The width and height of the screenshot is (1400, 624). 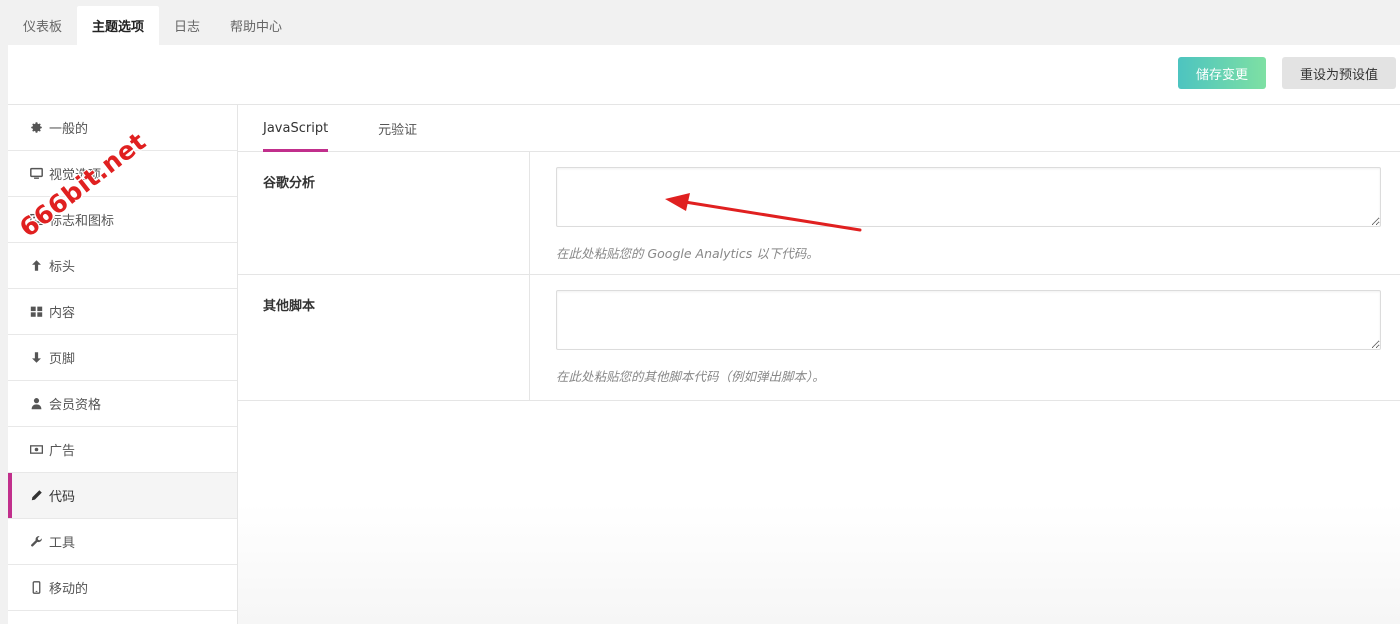 I want to click on other-scripts-help-text: 在此处粘贴您的其他脚本代码（例如弹出脚本）。, so click(x=690, y=376).